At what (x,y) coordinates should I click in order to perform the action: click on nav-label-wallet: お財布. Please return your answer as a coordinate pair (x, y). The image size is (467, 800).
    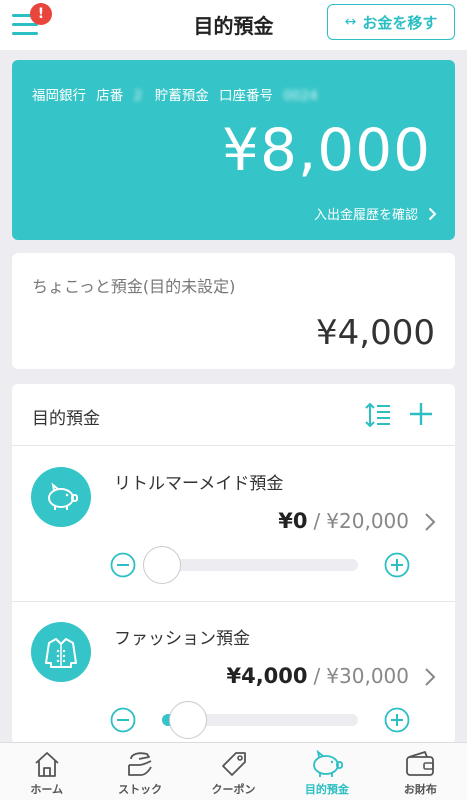
    Looking at the image, I should click on (420, 789).